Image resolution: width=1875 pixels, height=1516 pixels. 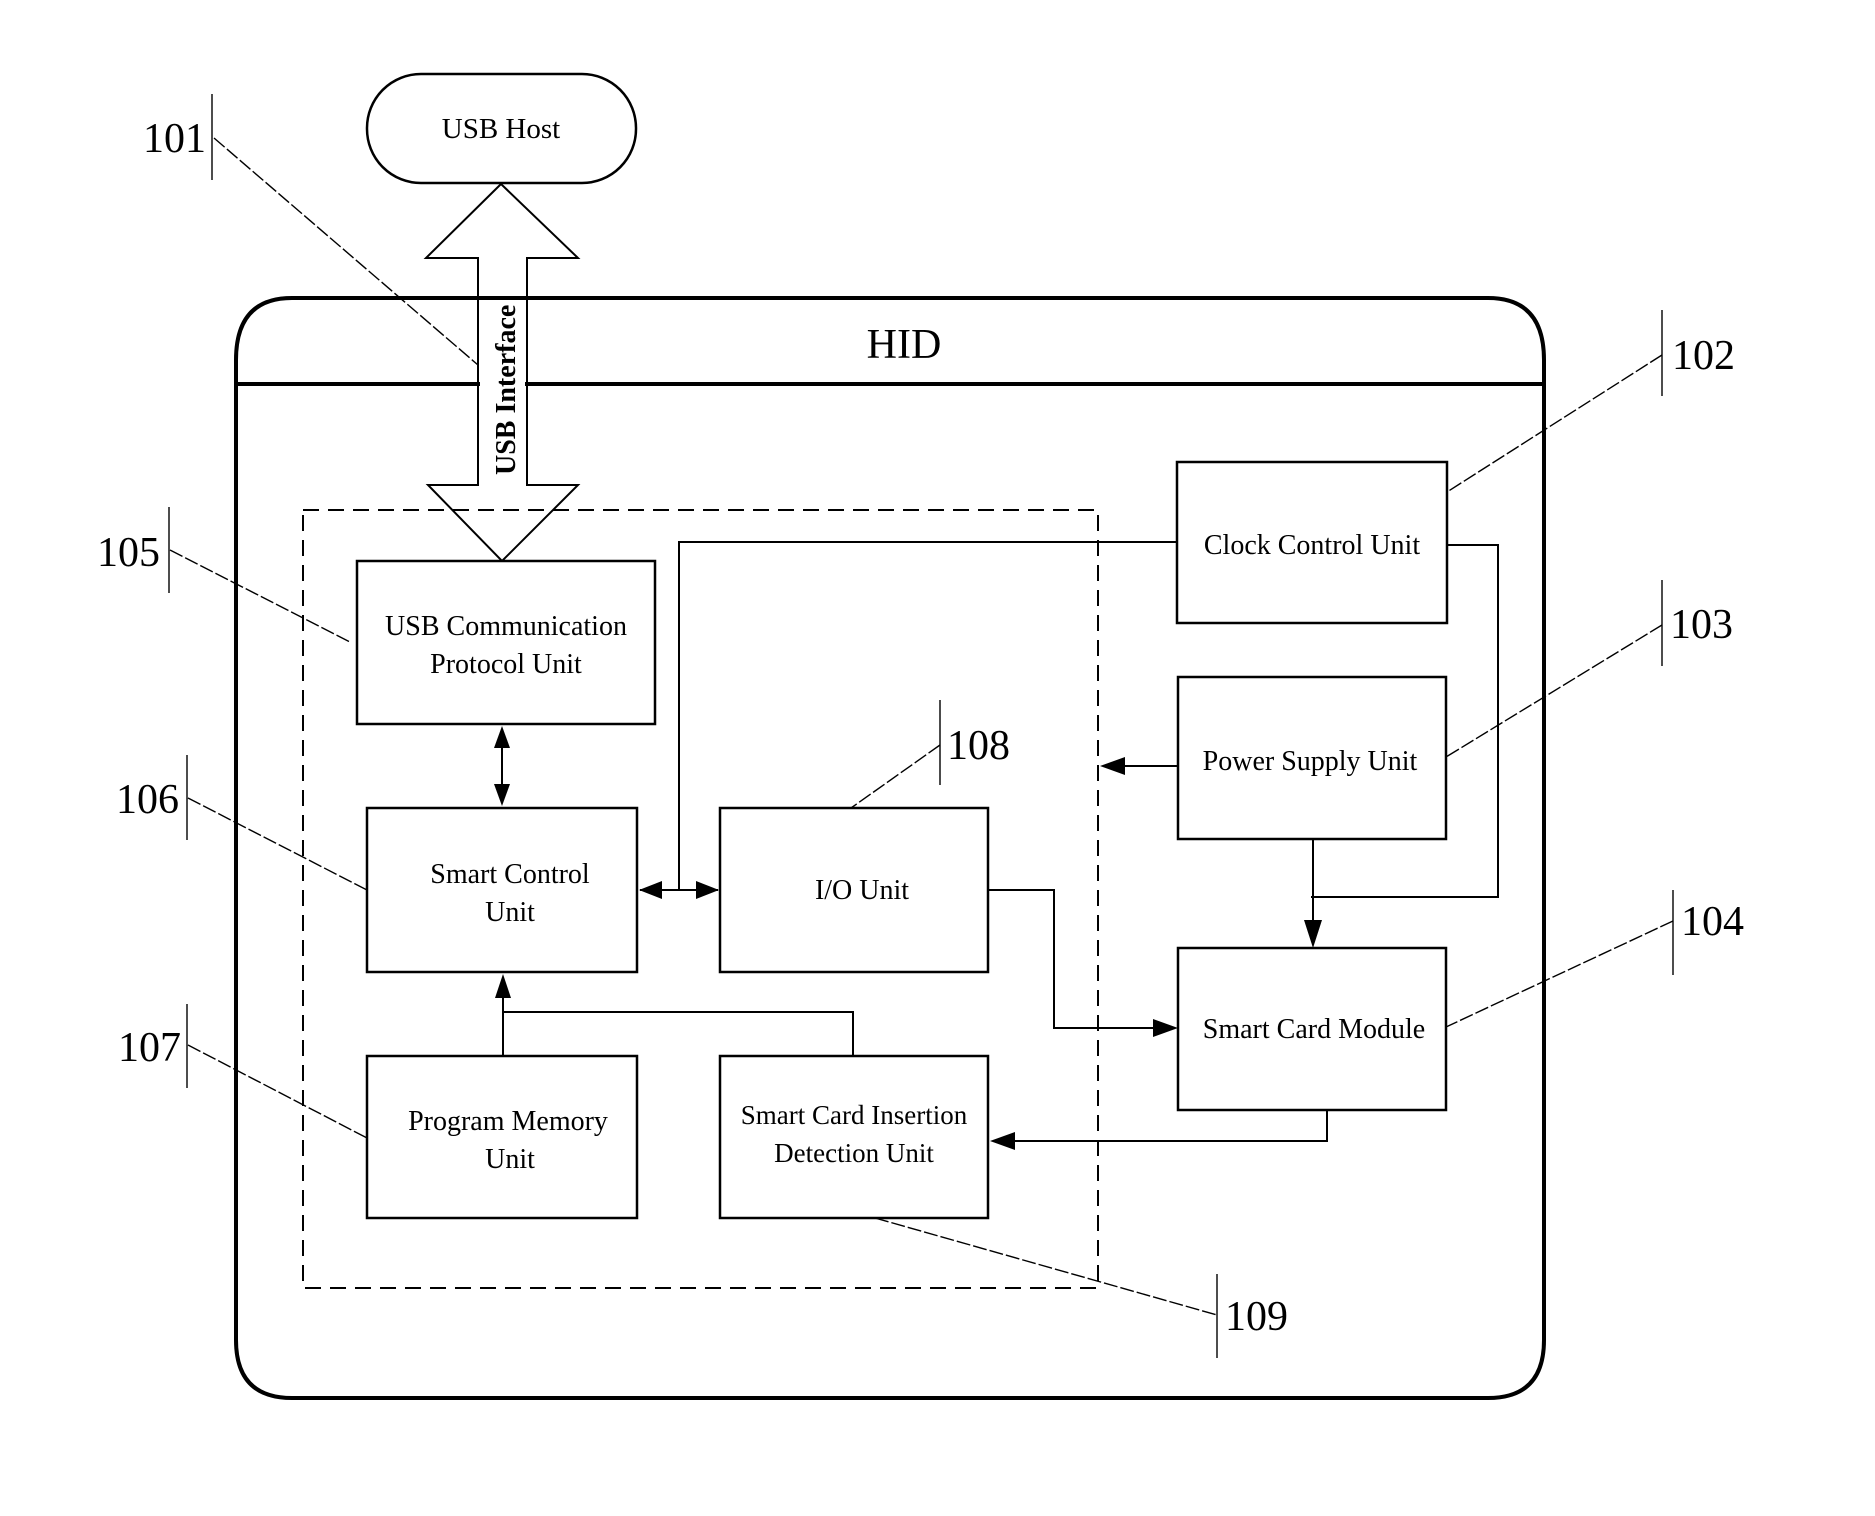 I want to click on arrow-up-to-smart-control, so click(x=503, y=986).